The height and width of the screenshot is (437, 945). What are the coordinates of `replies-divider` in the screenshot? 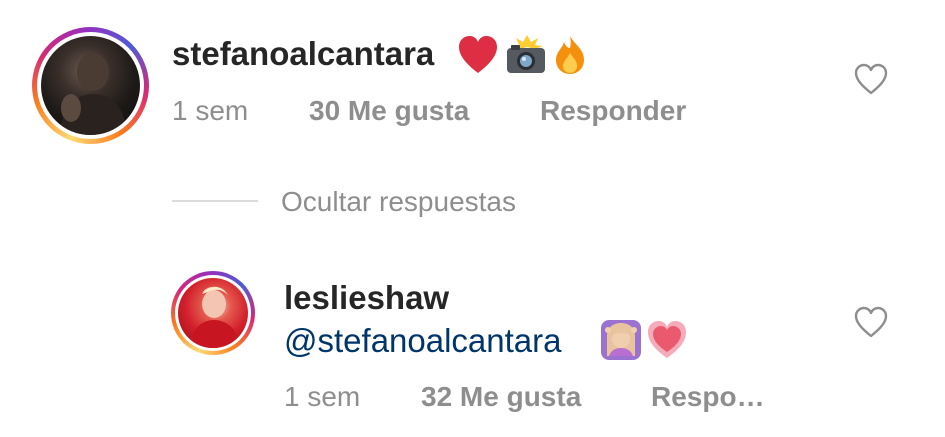 It's located at (215, 201).